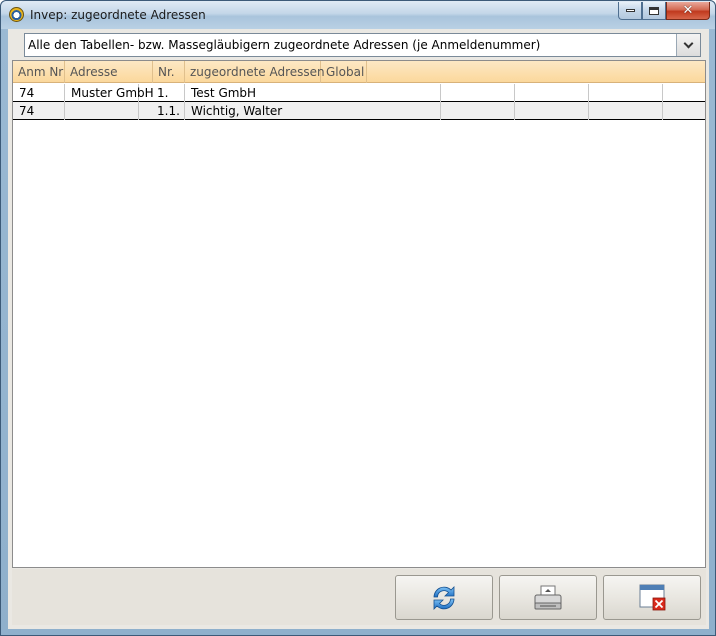  What do you see at coordinates (169, 72) in the screenshot?
I see `column-header-nr: Nr.` at bounding box center [169, 72].